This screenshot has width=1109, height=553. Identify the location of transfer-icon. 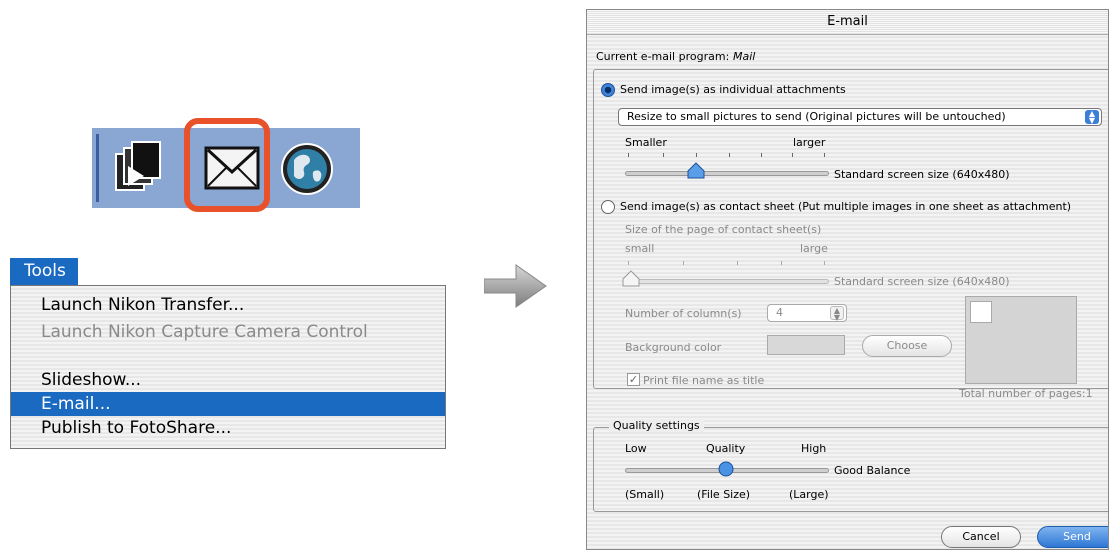
(139, 168).